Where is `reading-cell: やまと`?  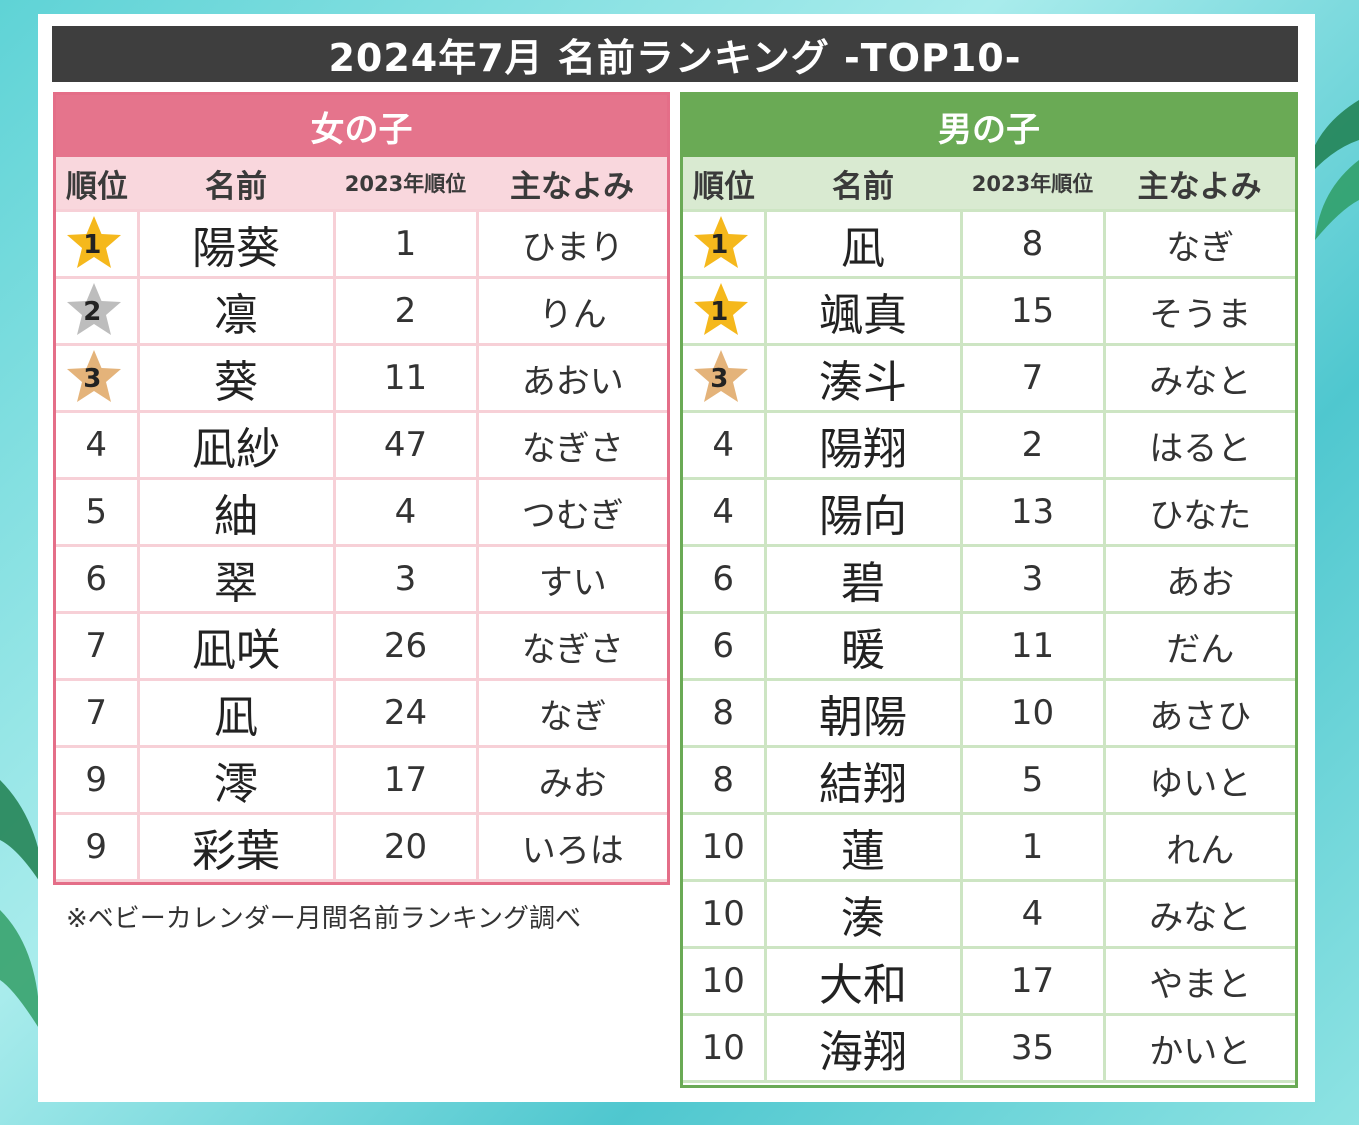 reading-cell: やまと is located at coordinates (1198, 981).